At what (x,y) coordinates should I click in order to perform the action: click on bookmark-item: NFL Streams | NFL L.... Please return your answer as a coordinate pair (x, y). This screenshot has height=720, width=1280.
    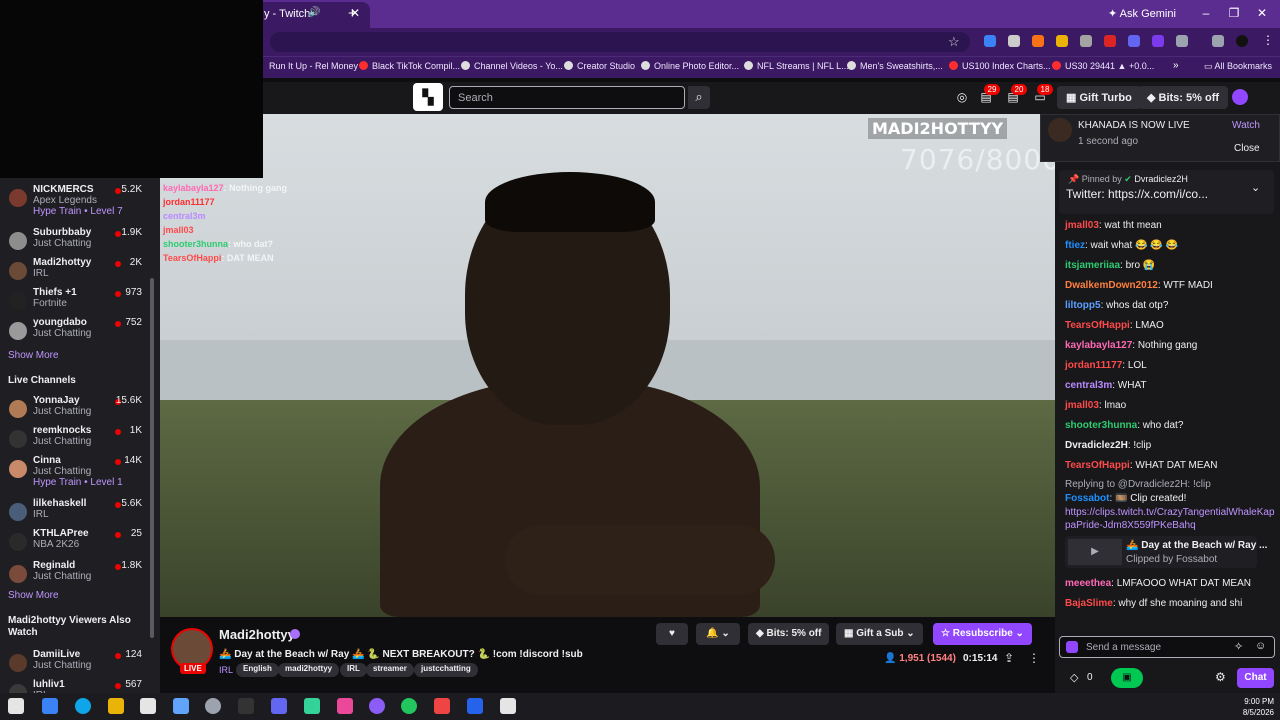
    Looking at the image, I should click on (803, 66).